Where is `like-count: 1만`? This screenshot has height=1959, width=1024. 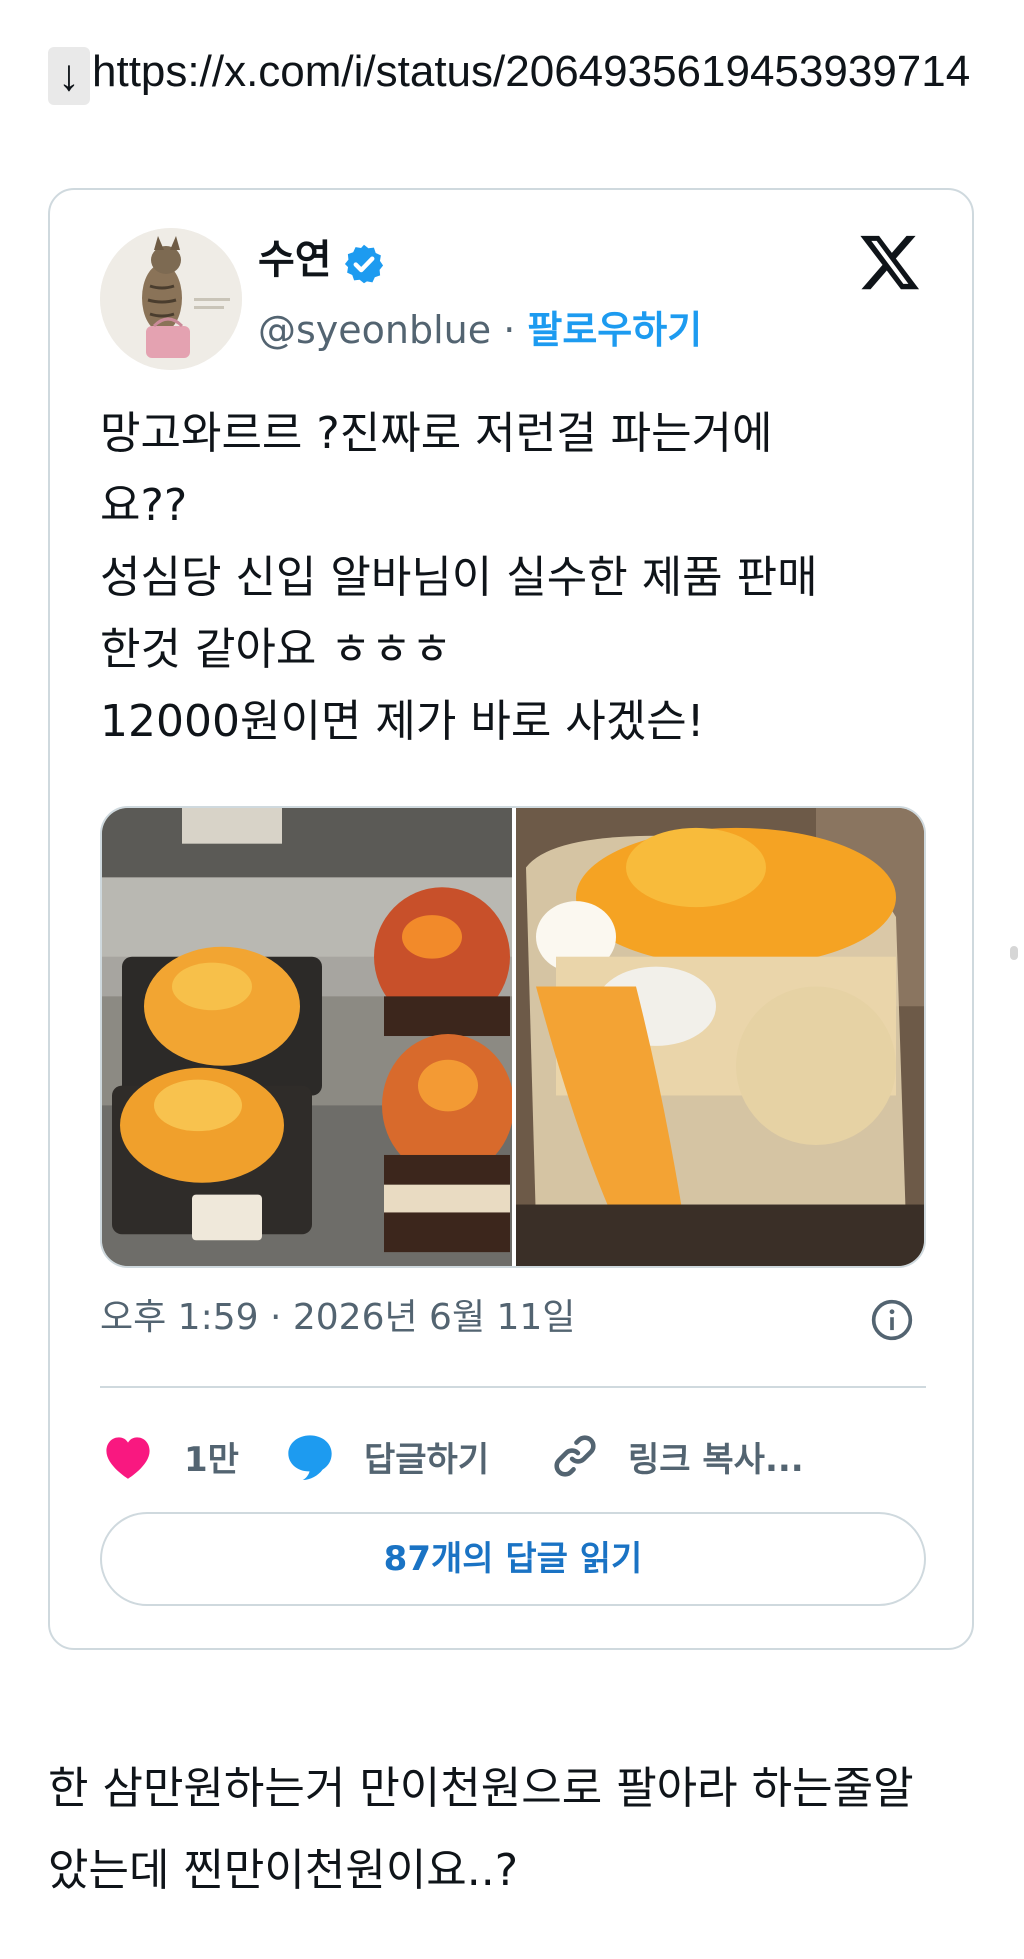 like-count: 1만 is located at coordinates (211, 1459).